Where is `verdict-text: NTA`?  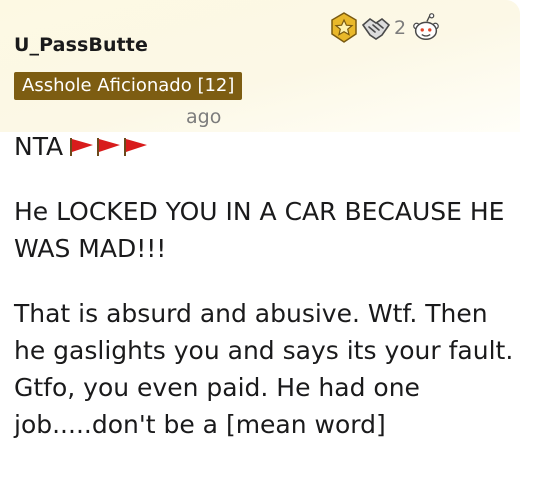 verdict-text: NTA is located at coordinates (39, 146).